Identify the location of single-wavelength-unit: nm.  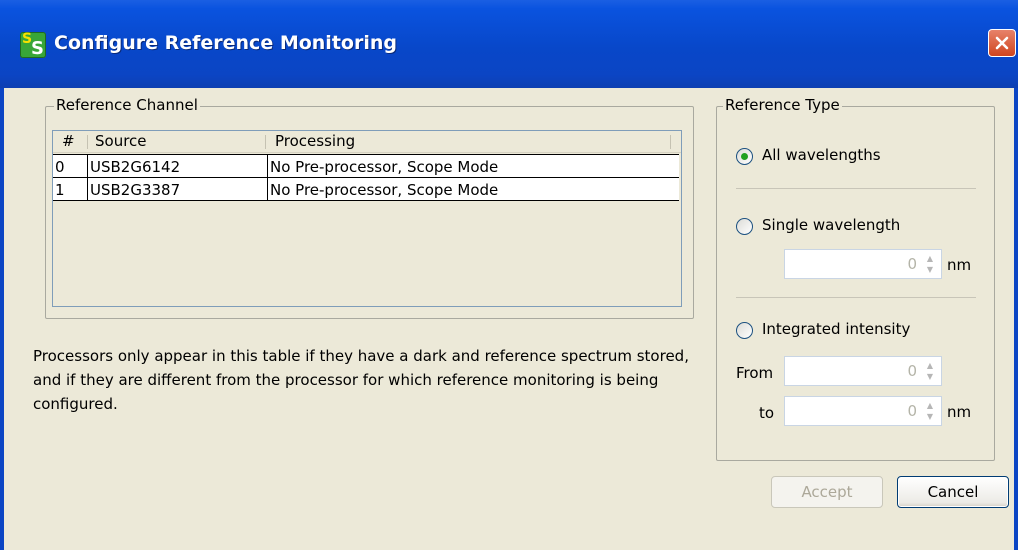
(959, 265).